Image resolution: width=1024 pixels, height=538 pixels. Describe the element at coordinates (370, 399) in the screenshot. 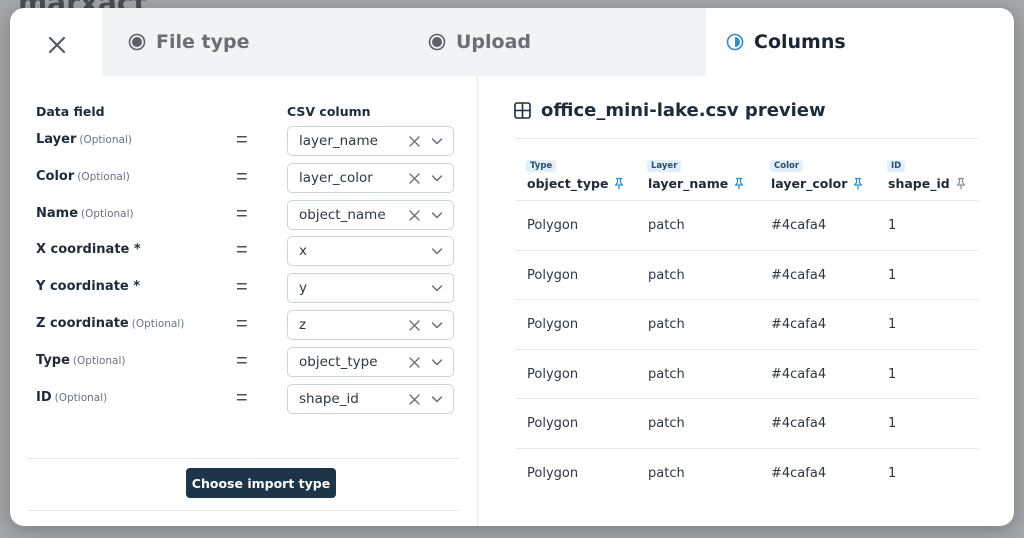

I see `csv-column-select: shape_id` at that location.